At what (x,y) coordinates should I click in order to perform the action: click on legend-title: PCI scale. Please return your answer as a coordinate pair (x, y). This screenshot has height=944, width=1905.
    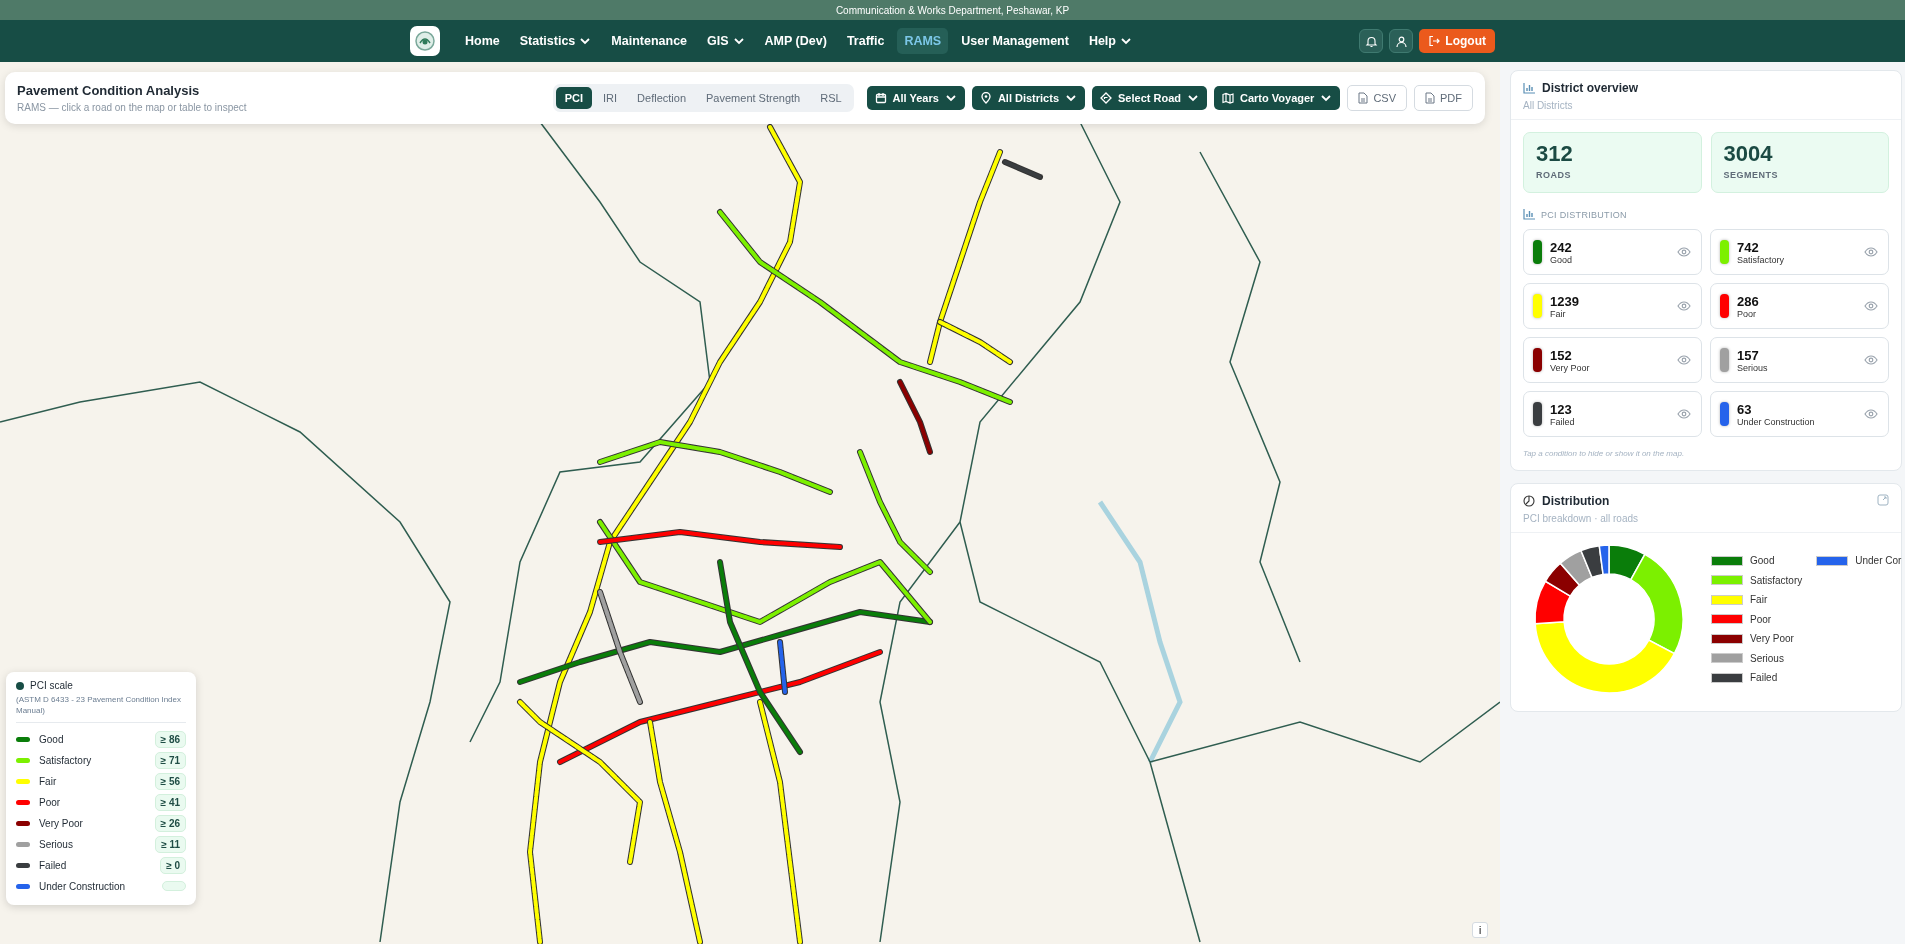
    Looking at the image, I should click on (51, 685).